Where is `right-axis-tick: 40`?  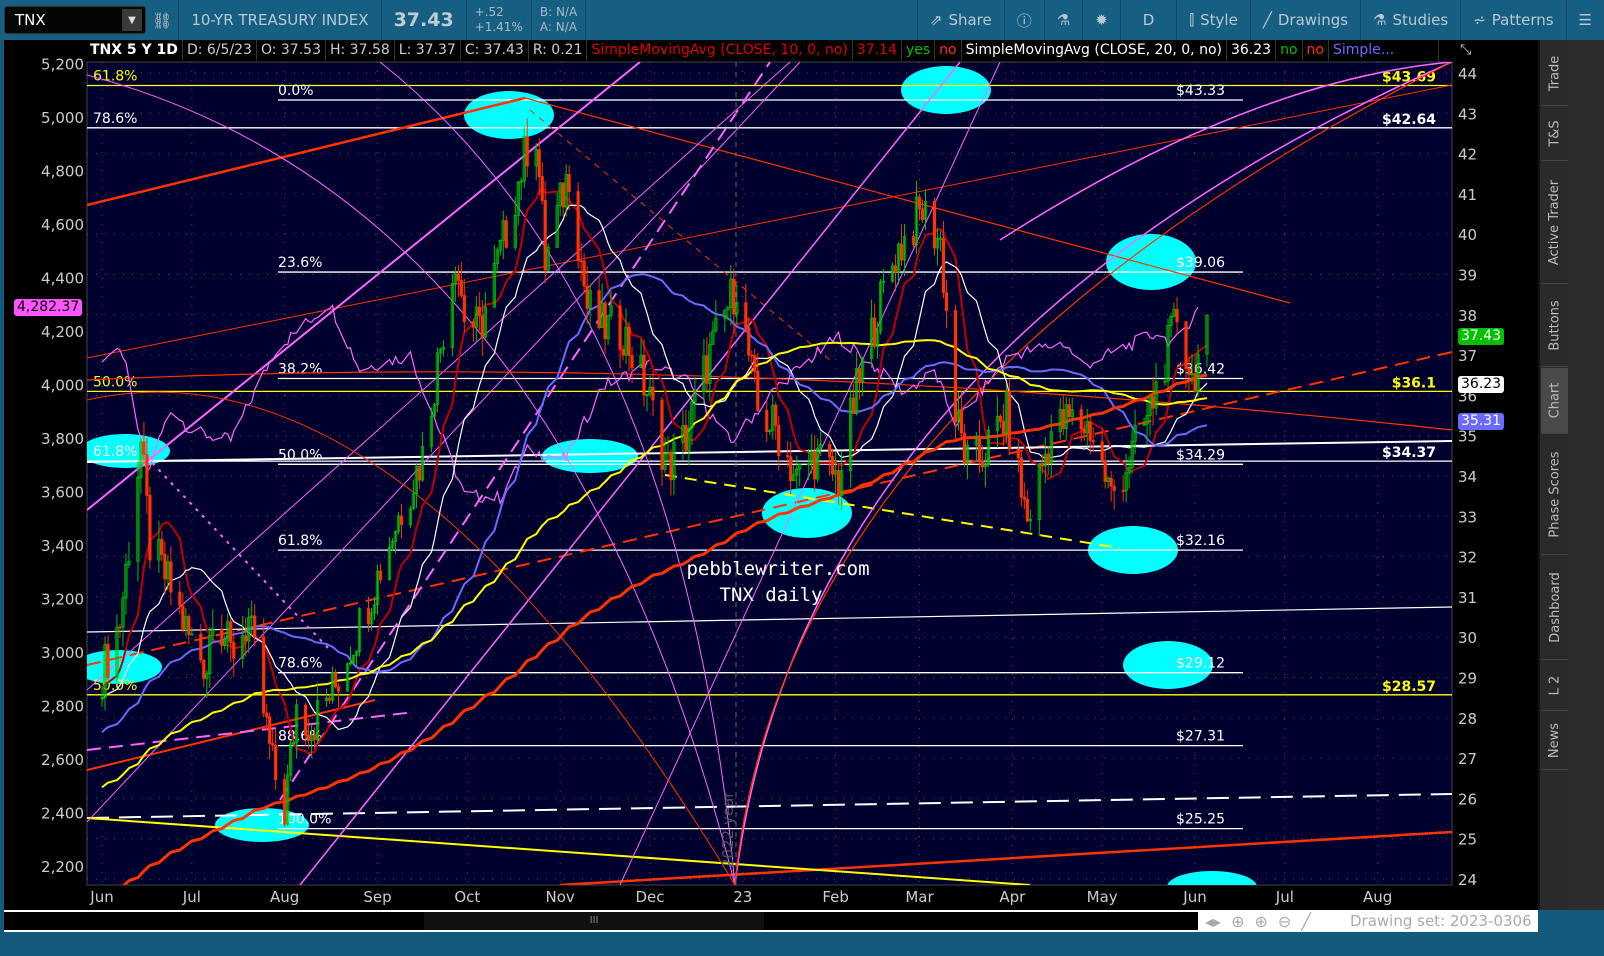 right-axis-tick: 40 is located at coordinates (1467, 235).